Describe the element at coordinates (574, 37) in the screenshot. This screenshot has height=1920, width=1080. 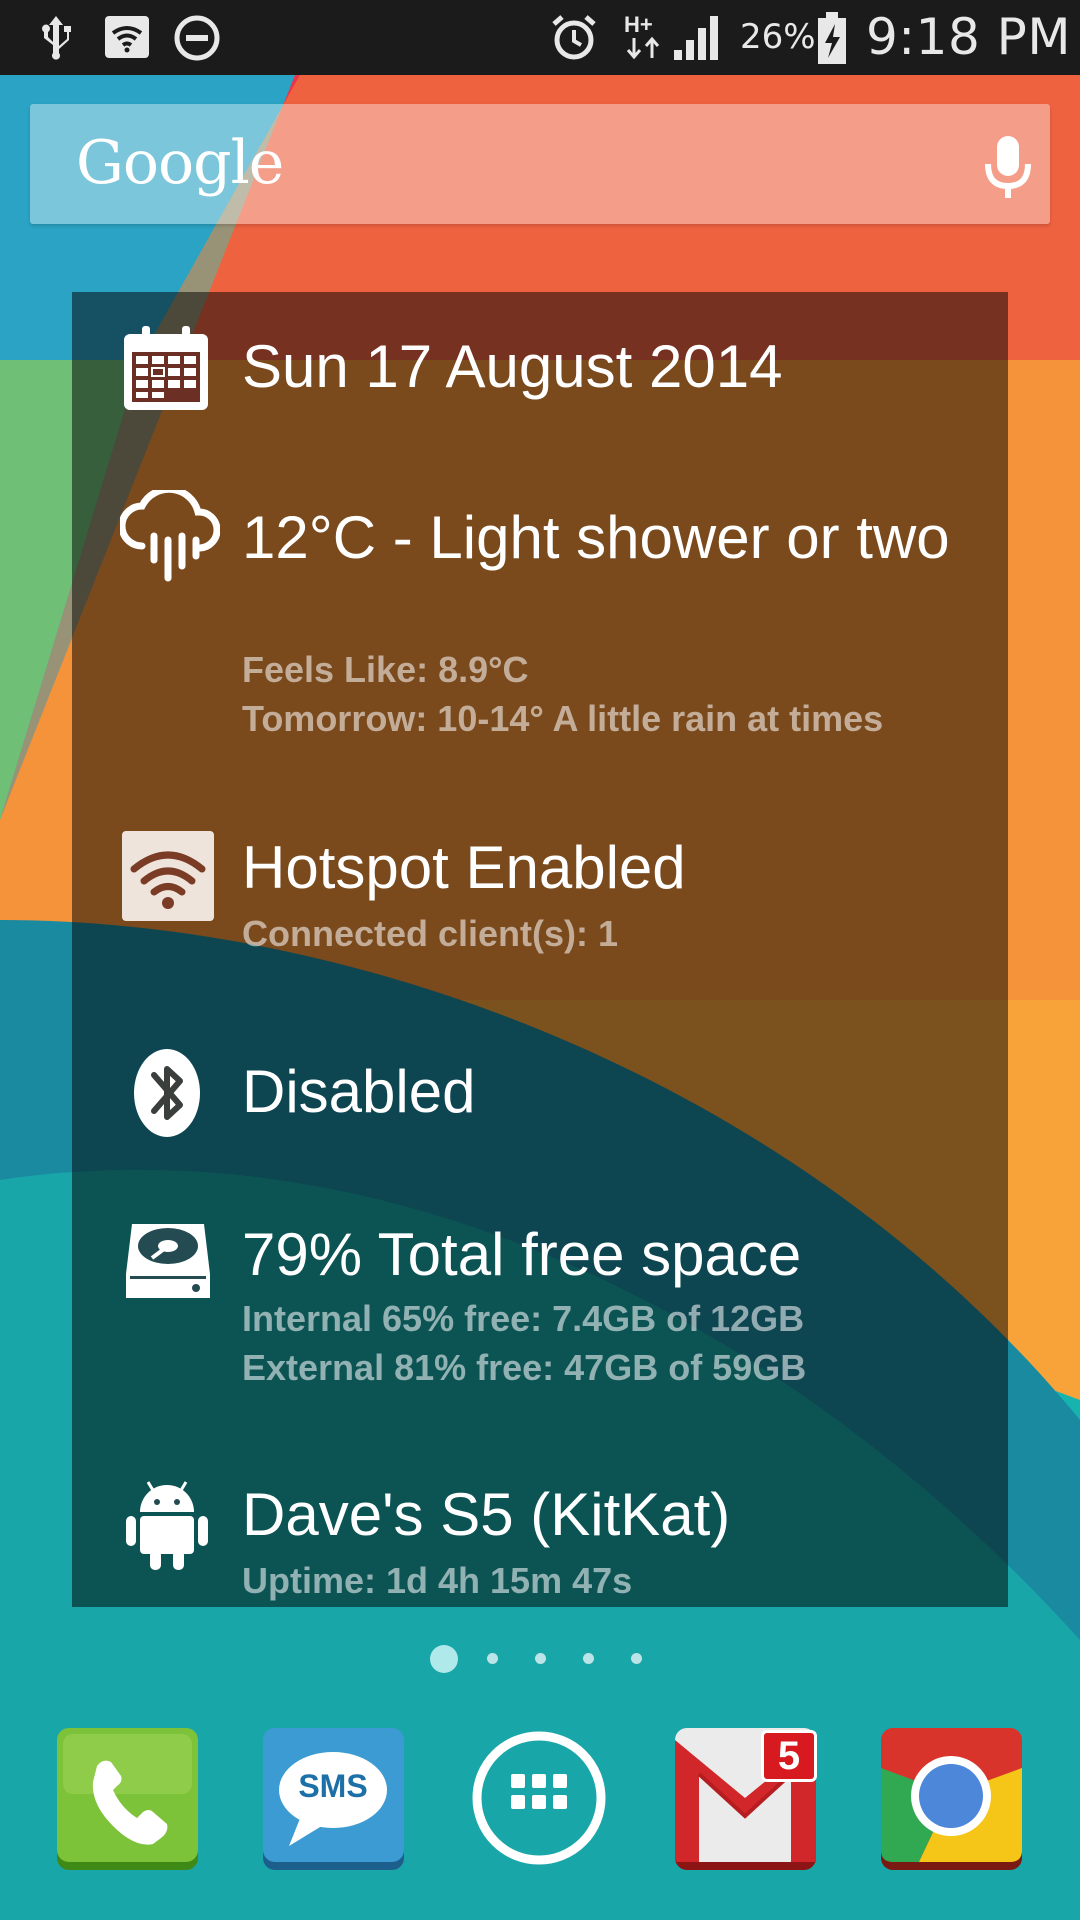
I see `alarm-icon` at that location.